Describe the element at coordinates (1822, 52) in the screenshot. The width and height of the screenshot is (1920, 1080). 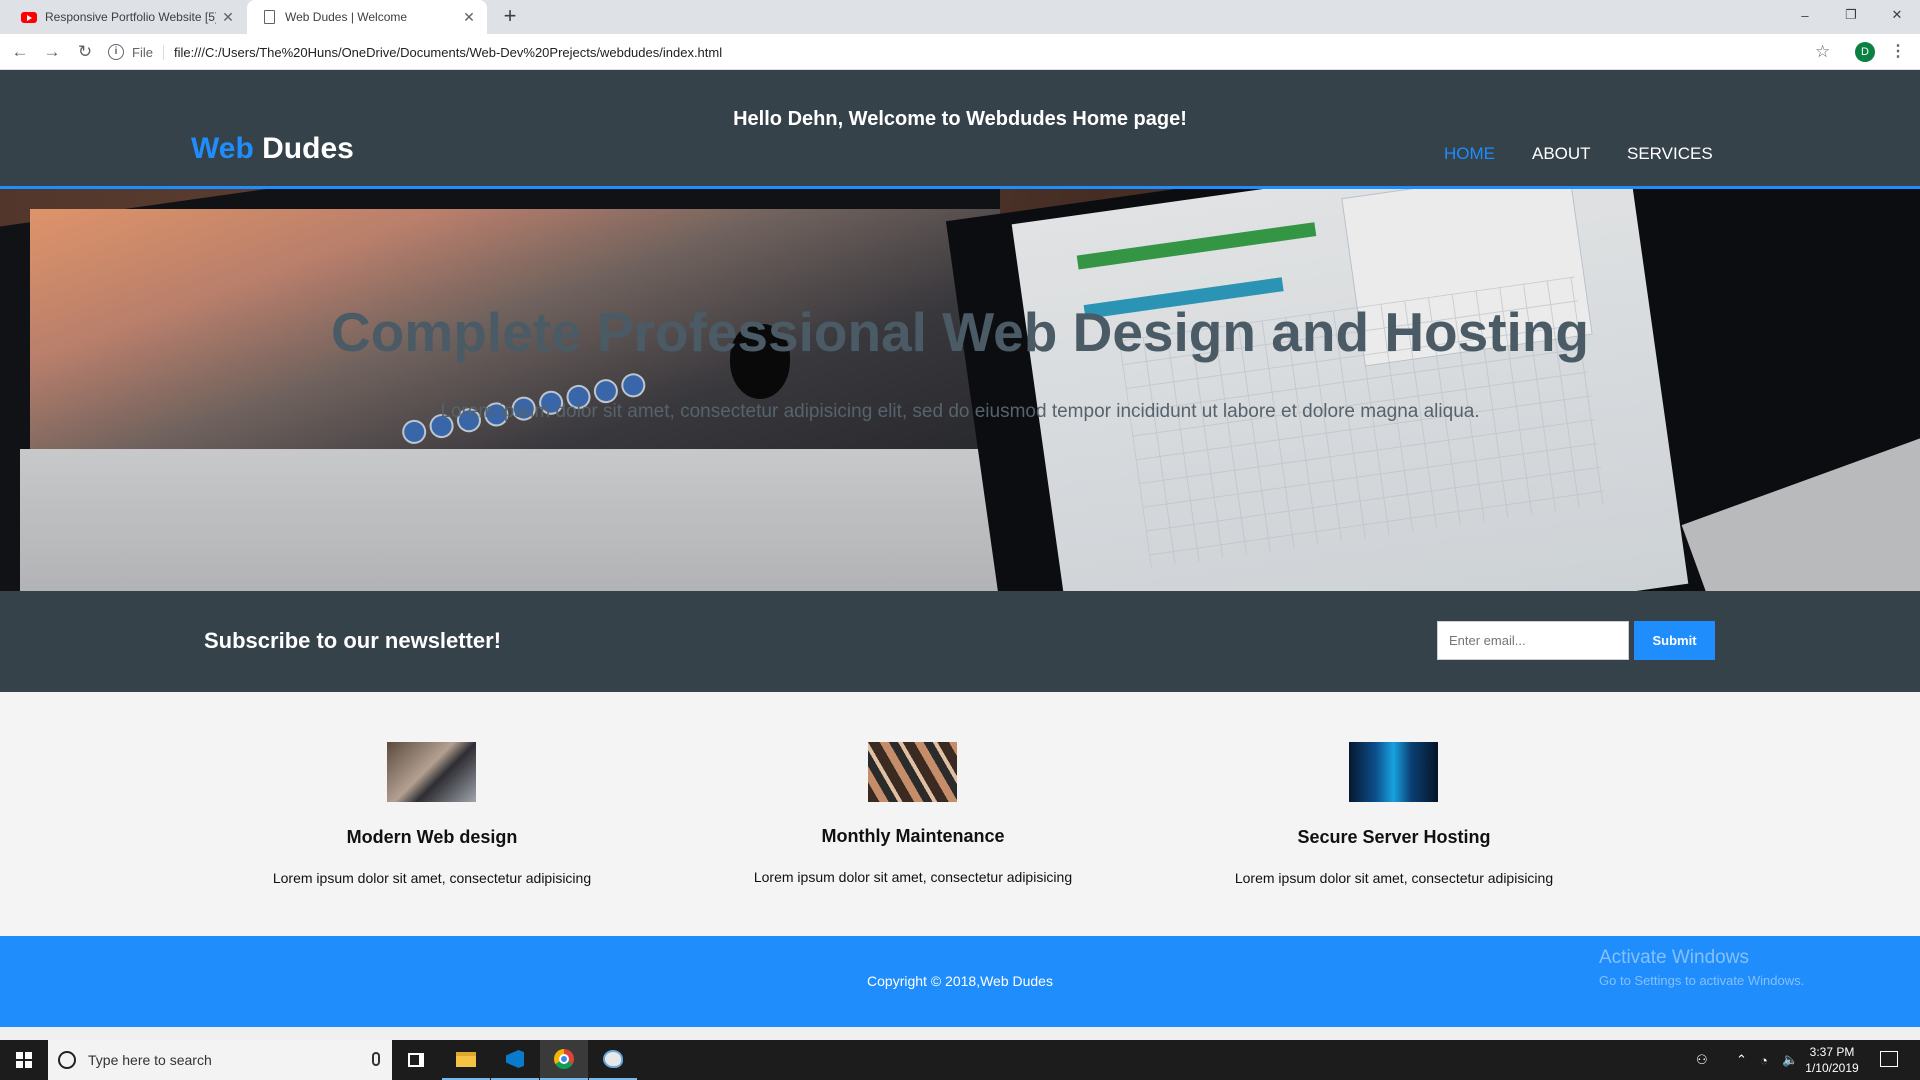
I see `bookmark-star-icon: ☆` at that location.